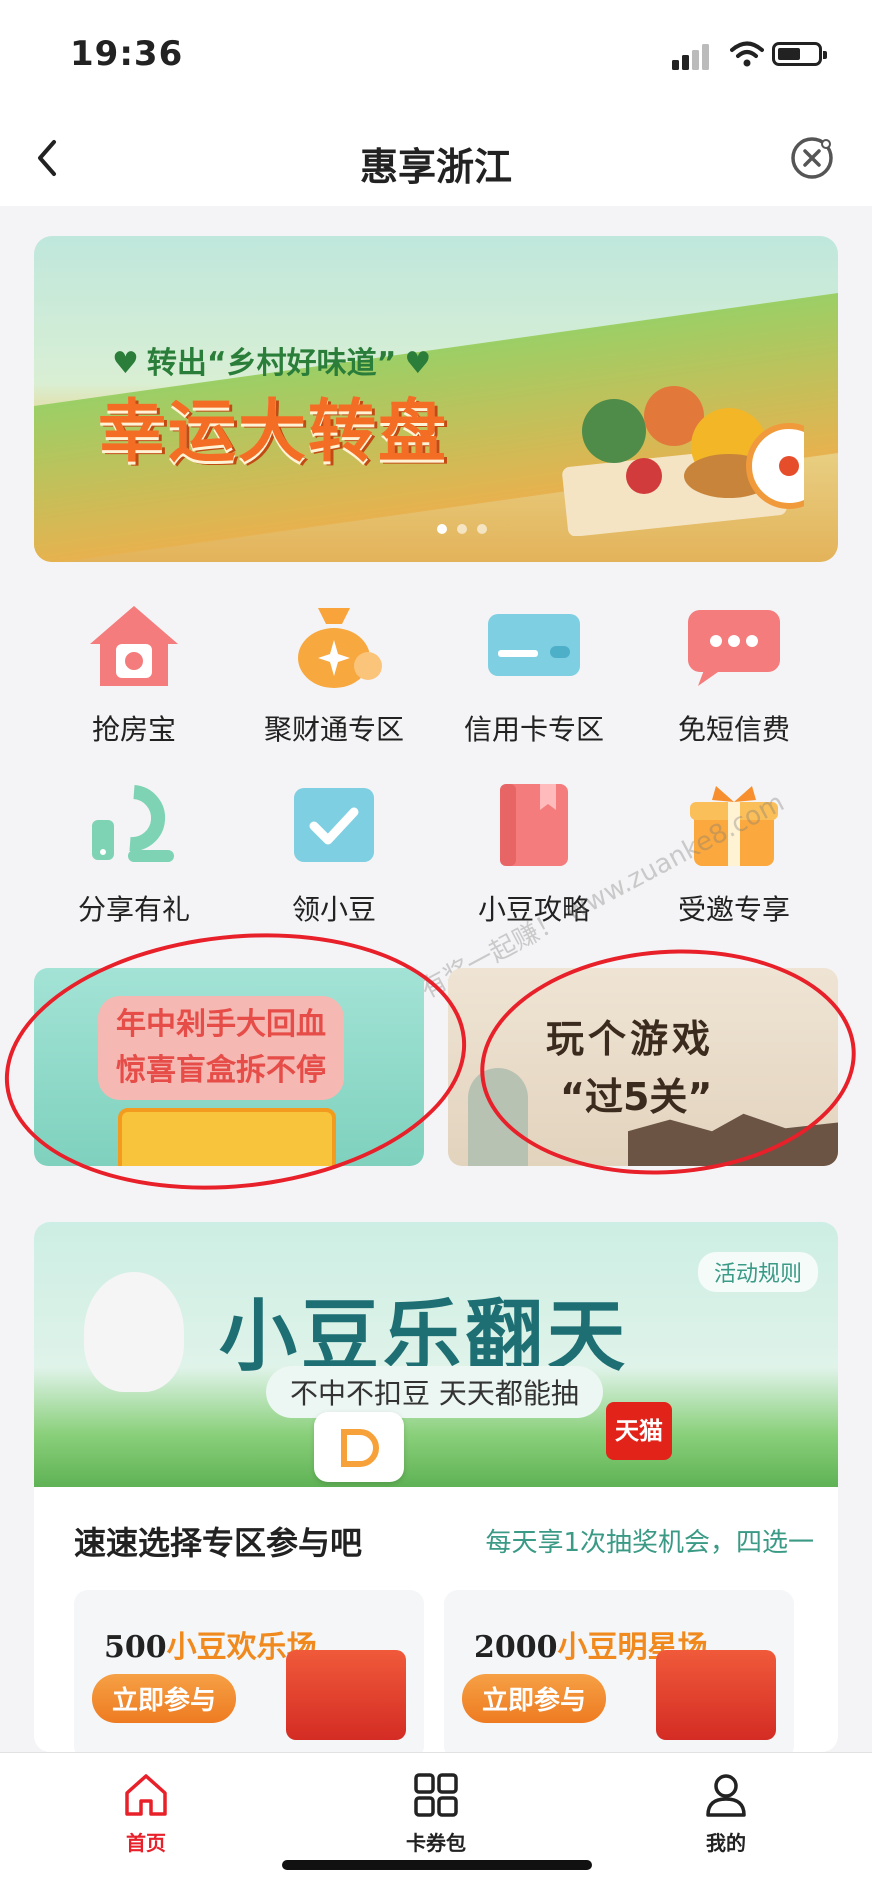 This screenshot has width=872, height=1888. I want to click on grid-item-collect-beans: 领小豆, so click(334, 854).